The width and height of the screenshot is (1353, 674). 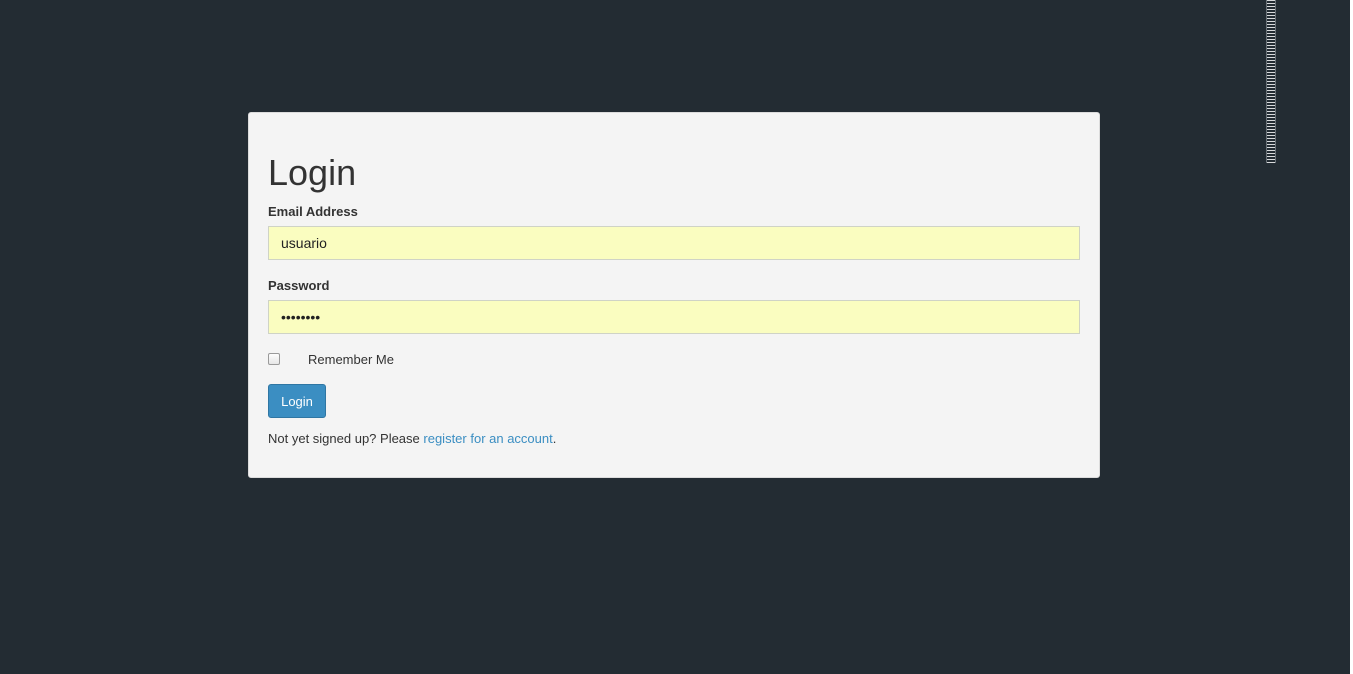 I want to click on signup-prefix: Not yet signed up? Please, so click(x=346, y=438).